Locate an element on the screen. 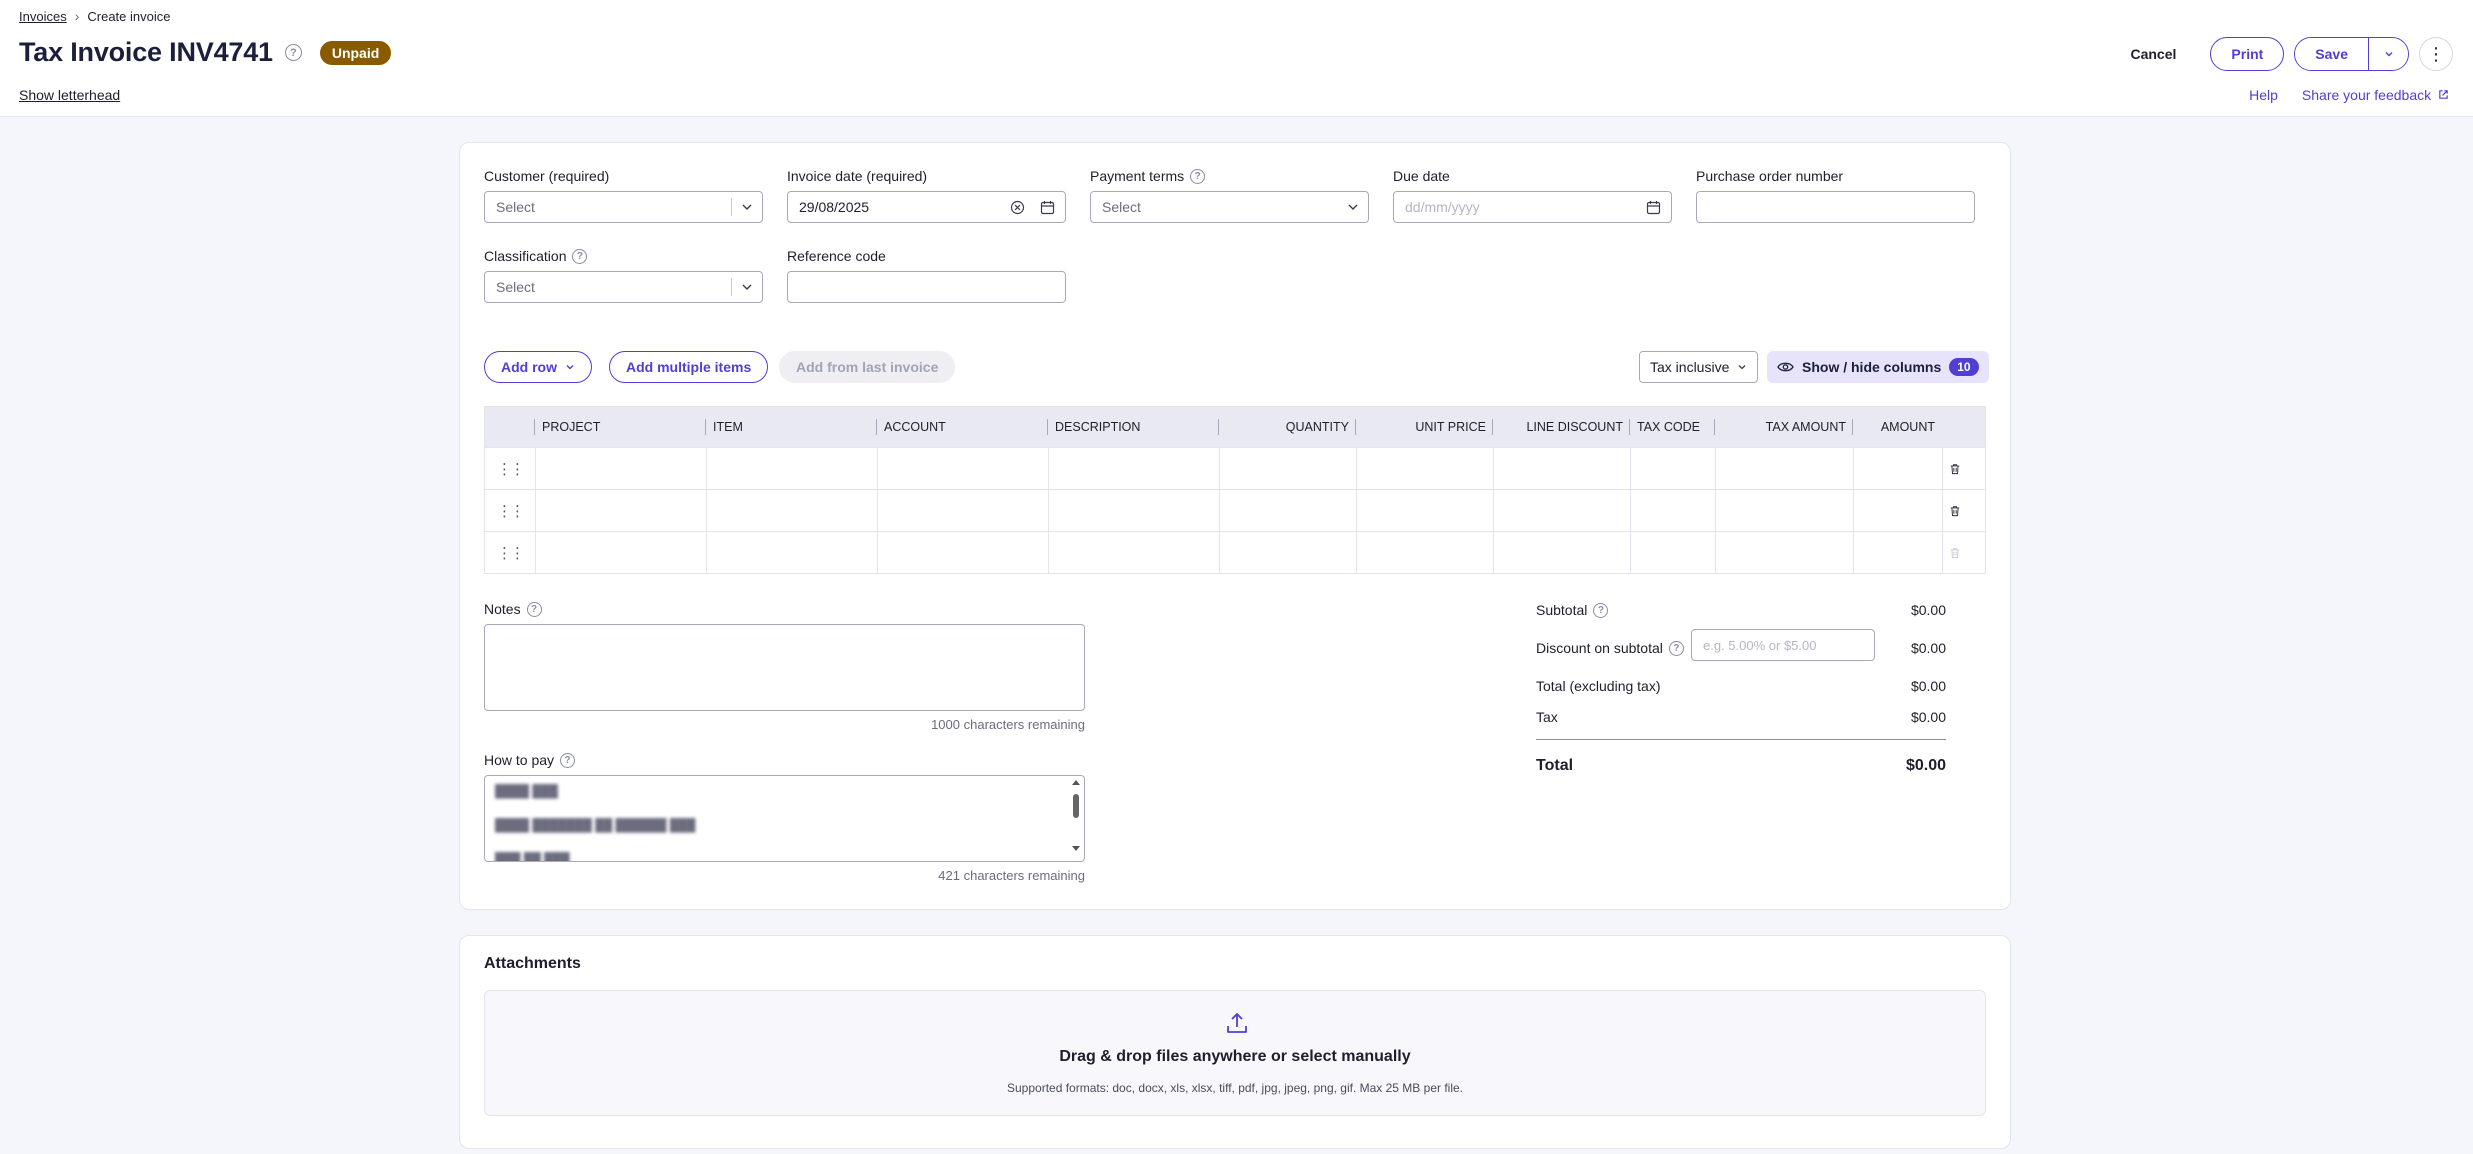 The height and width of the screenshot is (1154, 2473). clear-icon is located at coordinates (1017, 207).